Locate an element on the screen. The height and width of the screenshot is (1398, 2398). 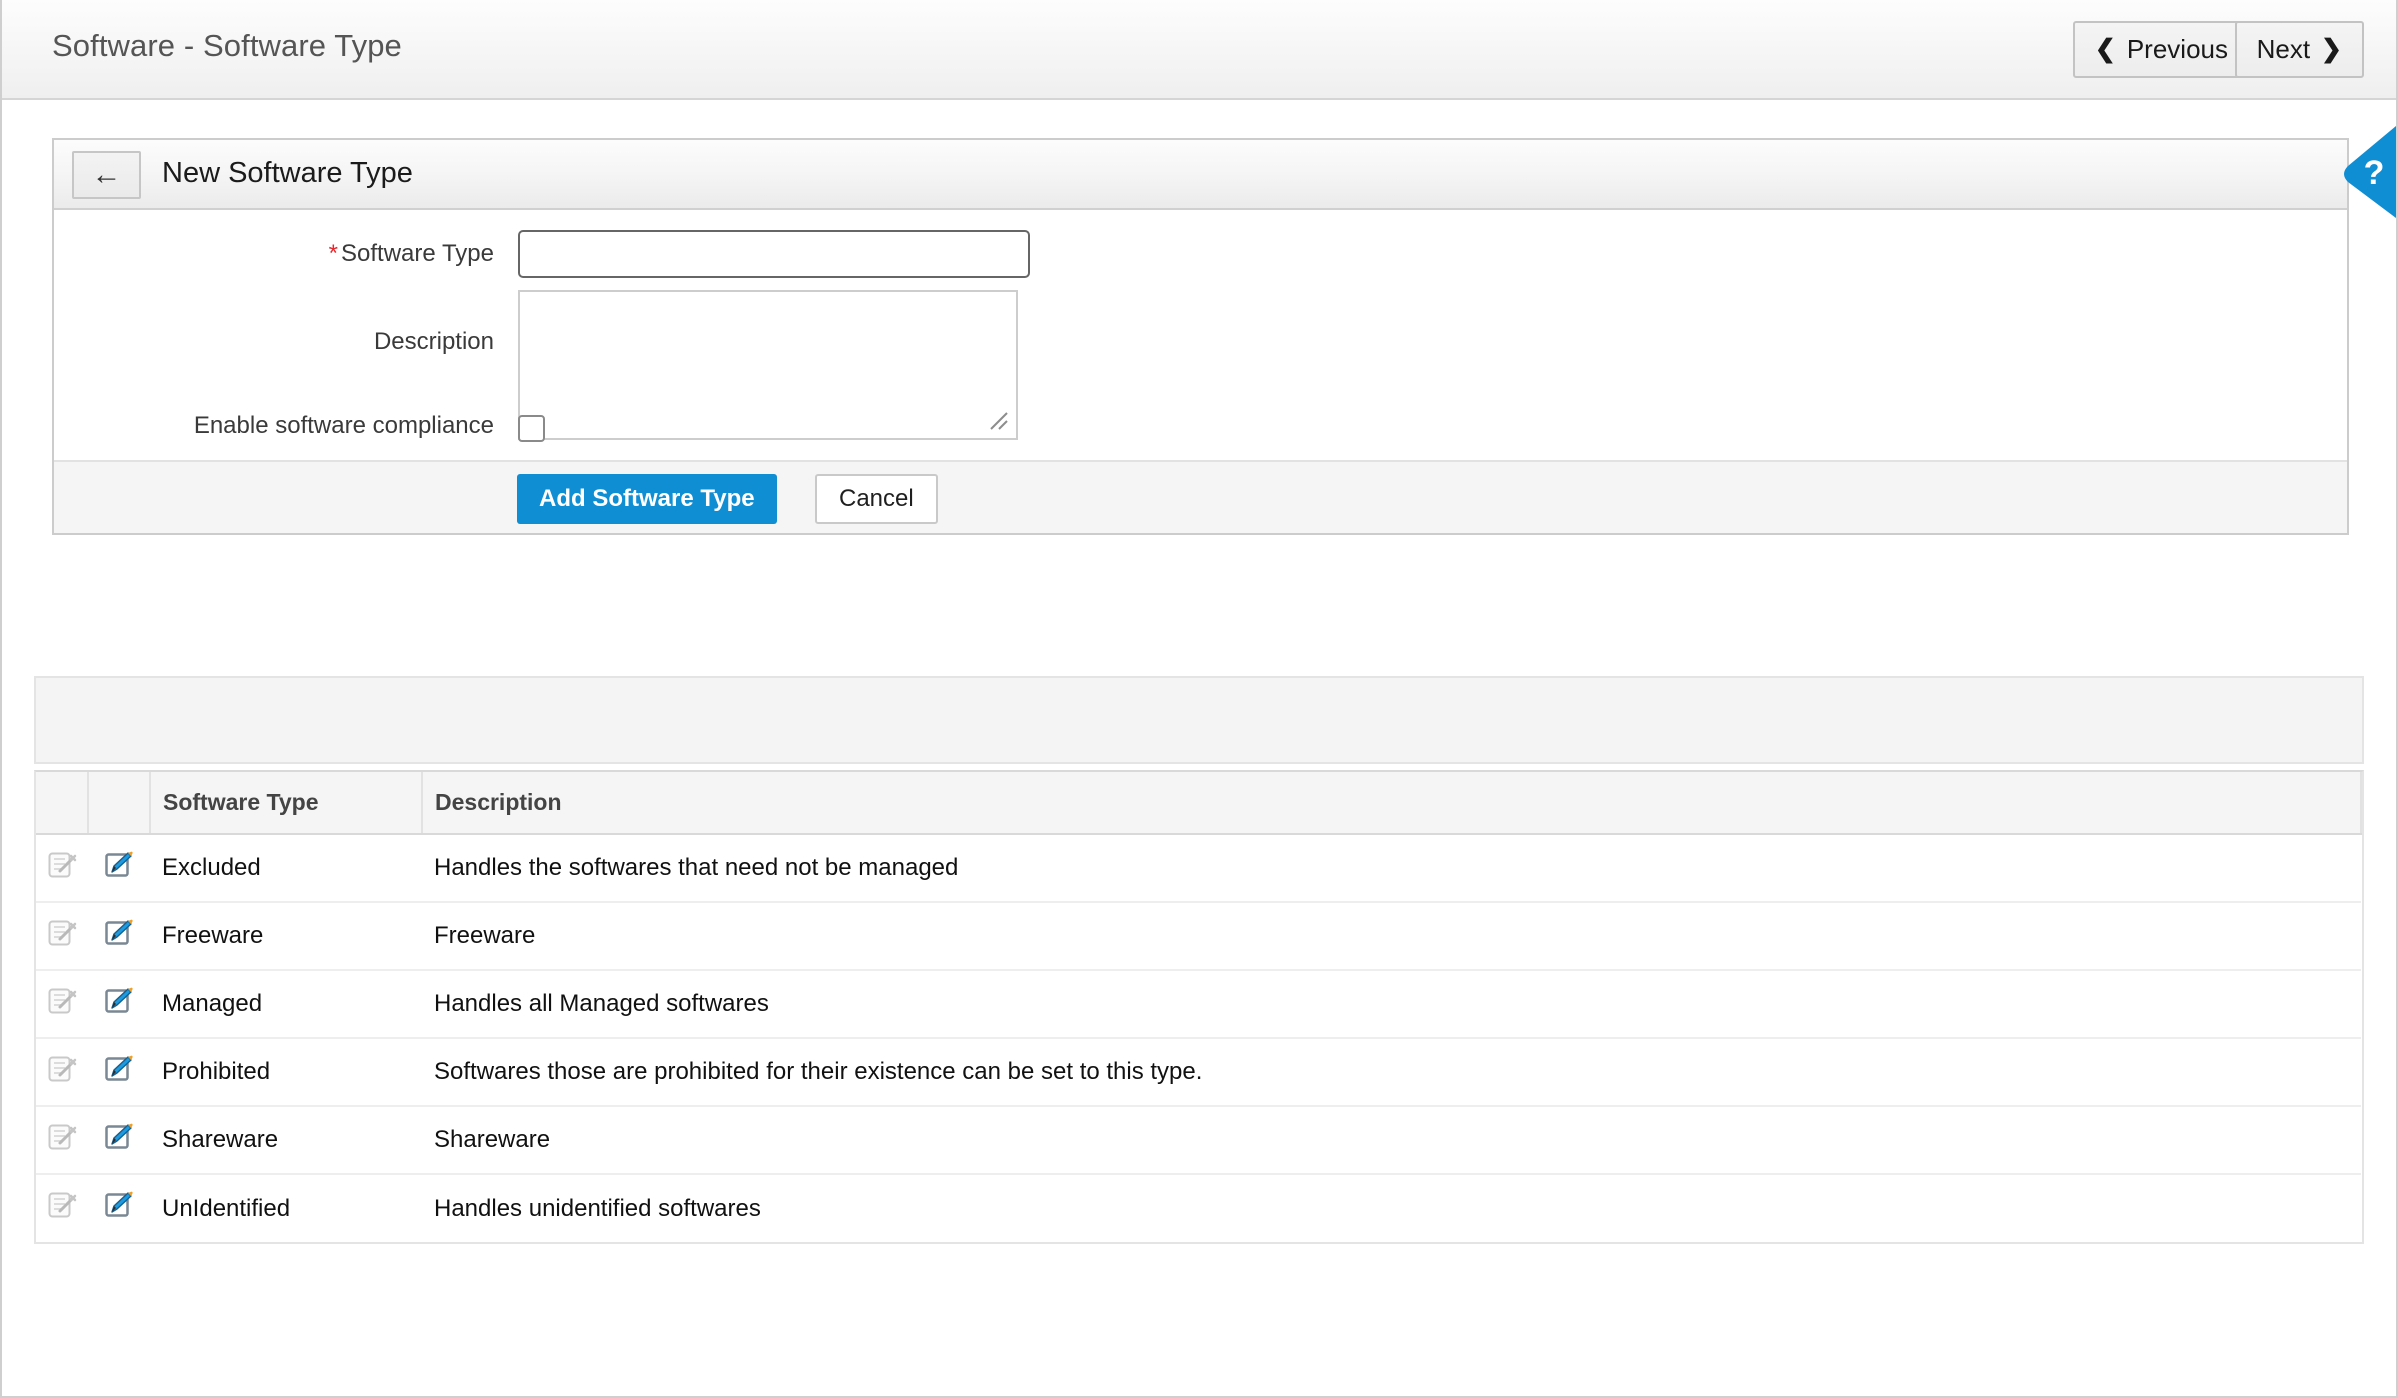
next-button: Next ❯ is located at coordinates (2299, 49).